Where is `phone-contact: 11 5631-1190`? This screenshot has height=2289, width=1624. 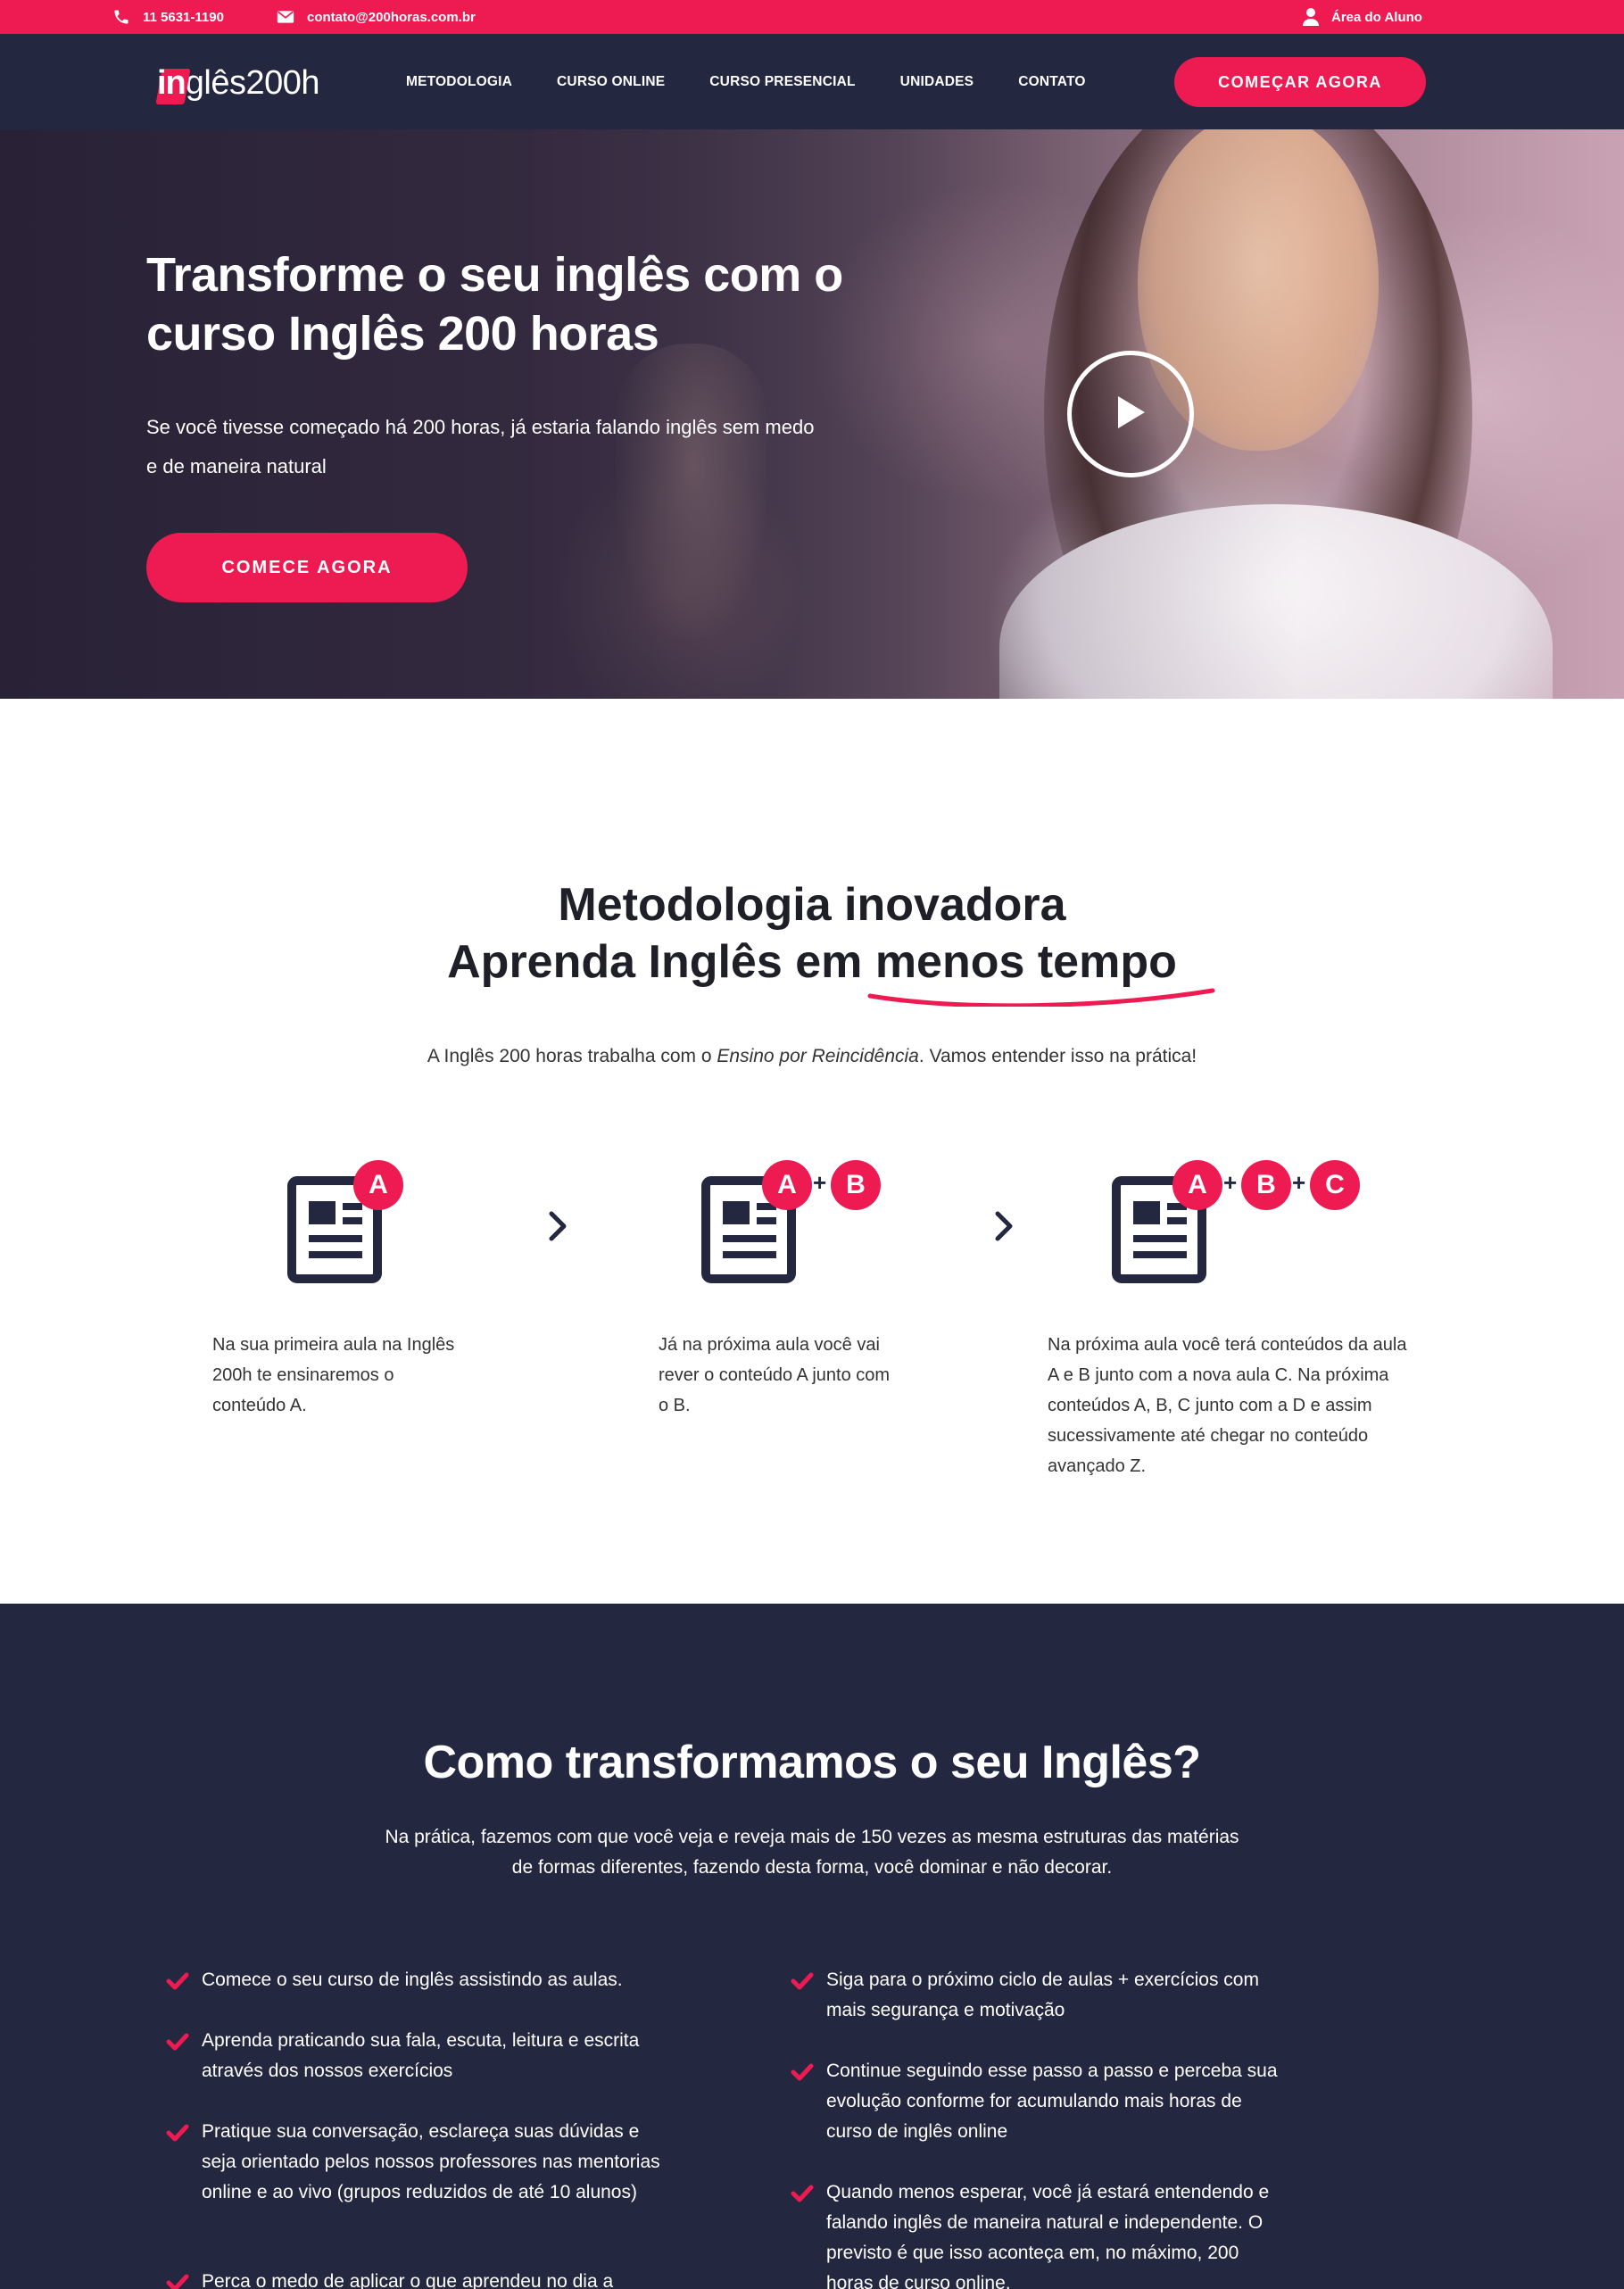
phone-contact: 11 5631-1190 is located at coordinates (168, 17).